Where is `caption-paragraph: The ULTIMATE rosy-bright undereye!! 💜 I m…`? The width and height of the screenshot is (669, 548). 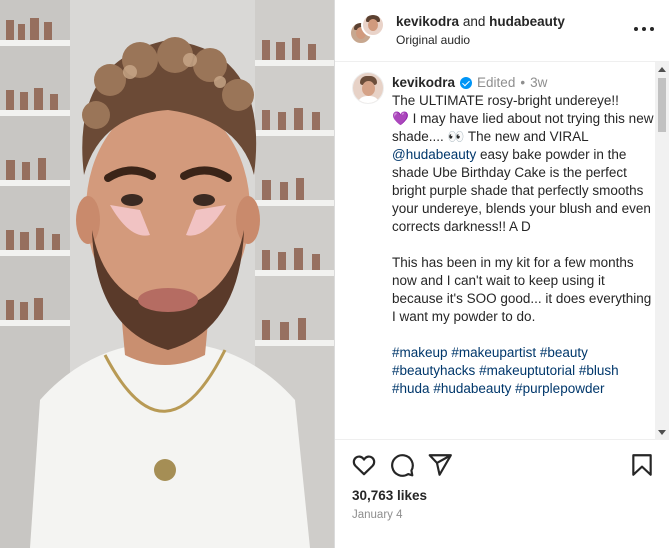
caption-paragraph: The ULTIMATE rosy-bright undereye!! 💜 I m… is located at coordinates (523, 164).